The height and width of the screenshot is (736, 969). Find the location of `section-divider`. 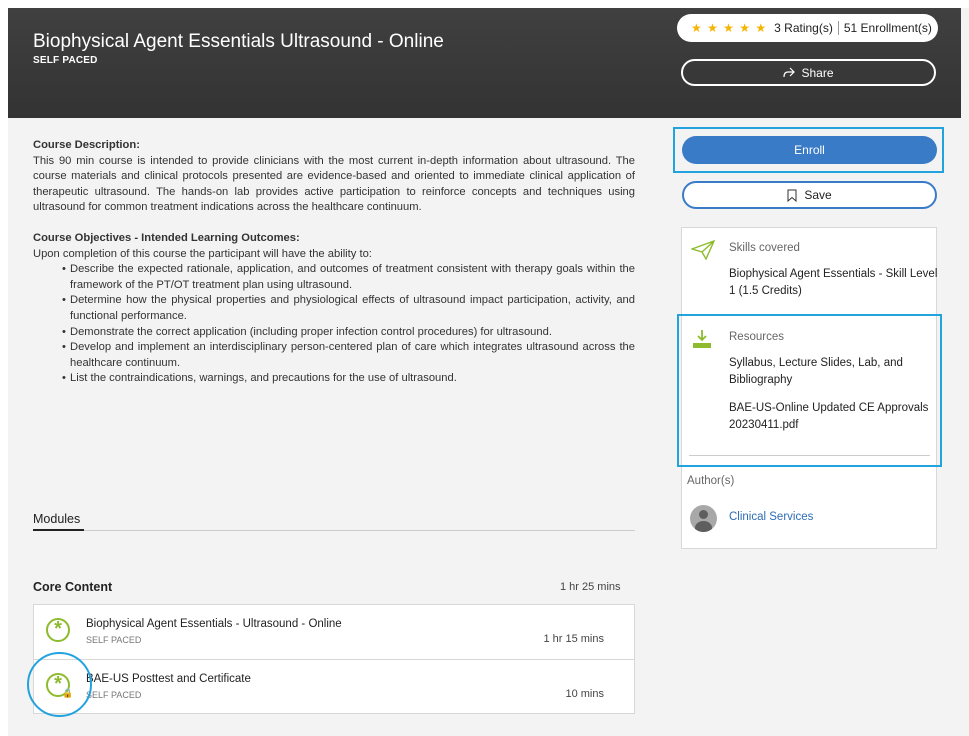

section-divider is located at coordinates (809, 455).